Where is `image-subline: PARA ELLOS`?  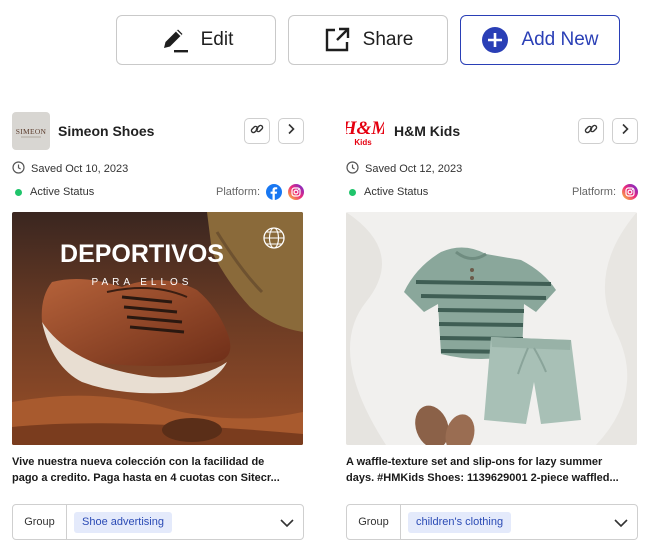 image-subline: PARA ELLOS is located at coordinates (142, 282).